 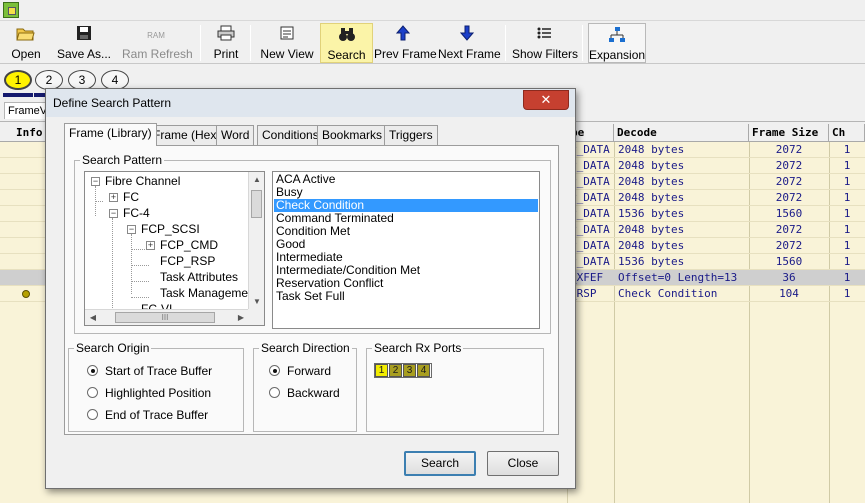 I want to click on col-frame-size-header: Frame Size, so click(x=789, y=133).